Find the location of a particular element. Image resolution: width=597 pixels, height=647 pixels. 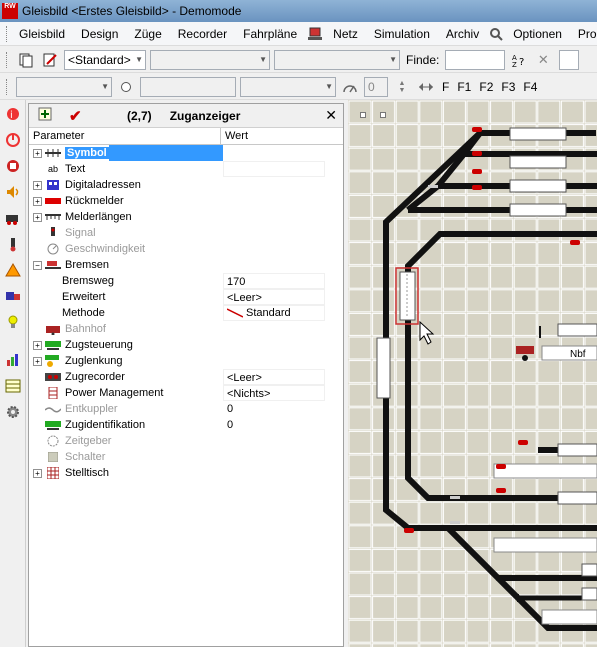

spinner-icon: ▲ ▼ is located at coordinates (402, 87).